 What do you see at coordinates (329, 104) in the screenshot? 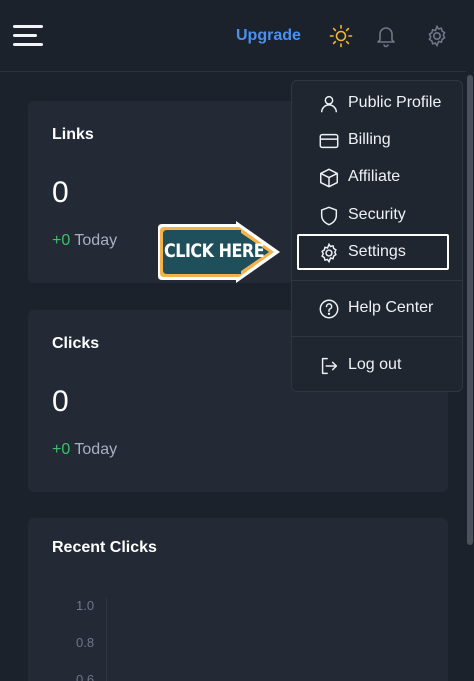
I see `user-icon` at bounding box center [329, 104].